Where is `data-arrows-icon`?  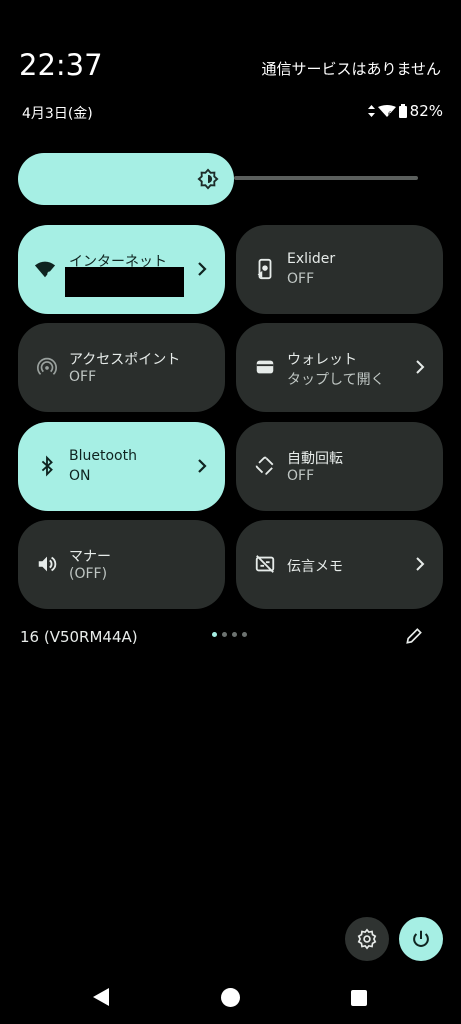 data-arrows-icon is located at coordinates (371, 111).